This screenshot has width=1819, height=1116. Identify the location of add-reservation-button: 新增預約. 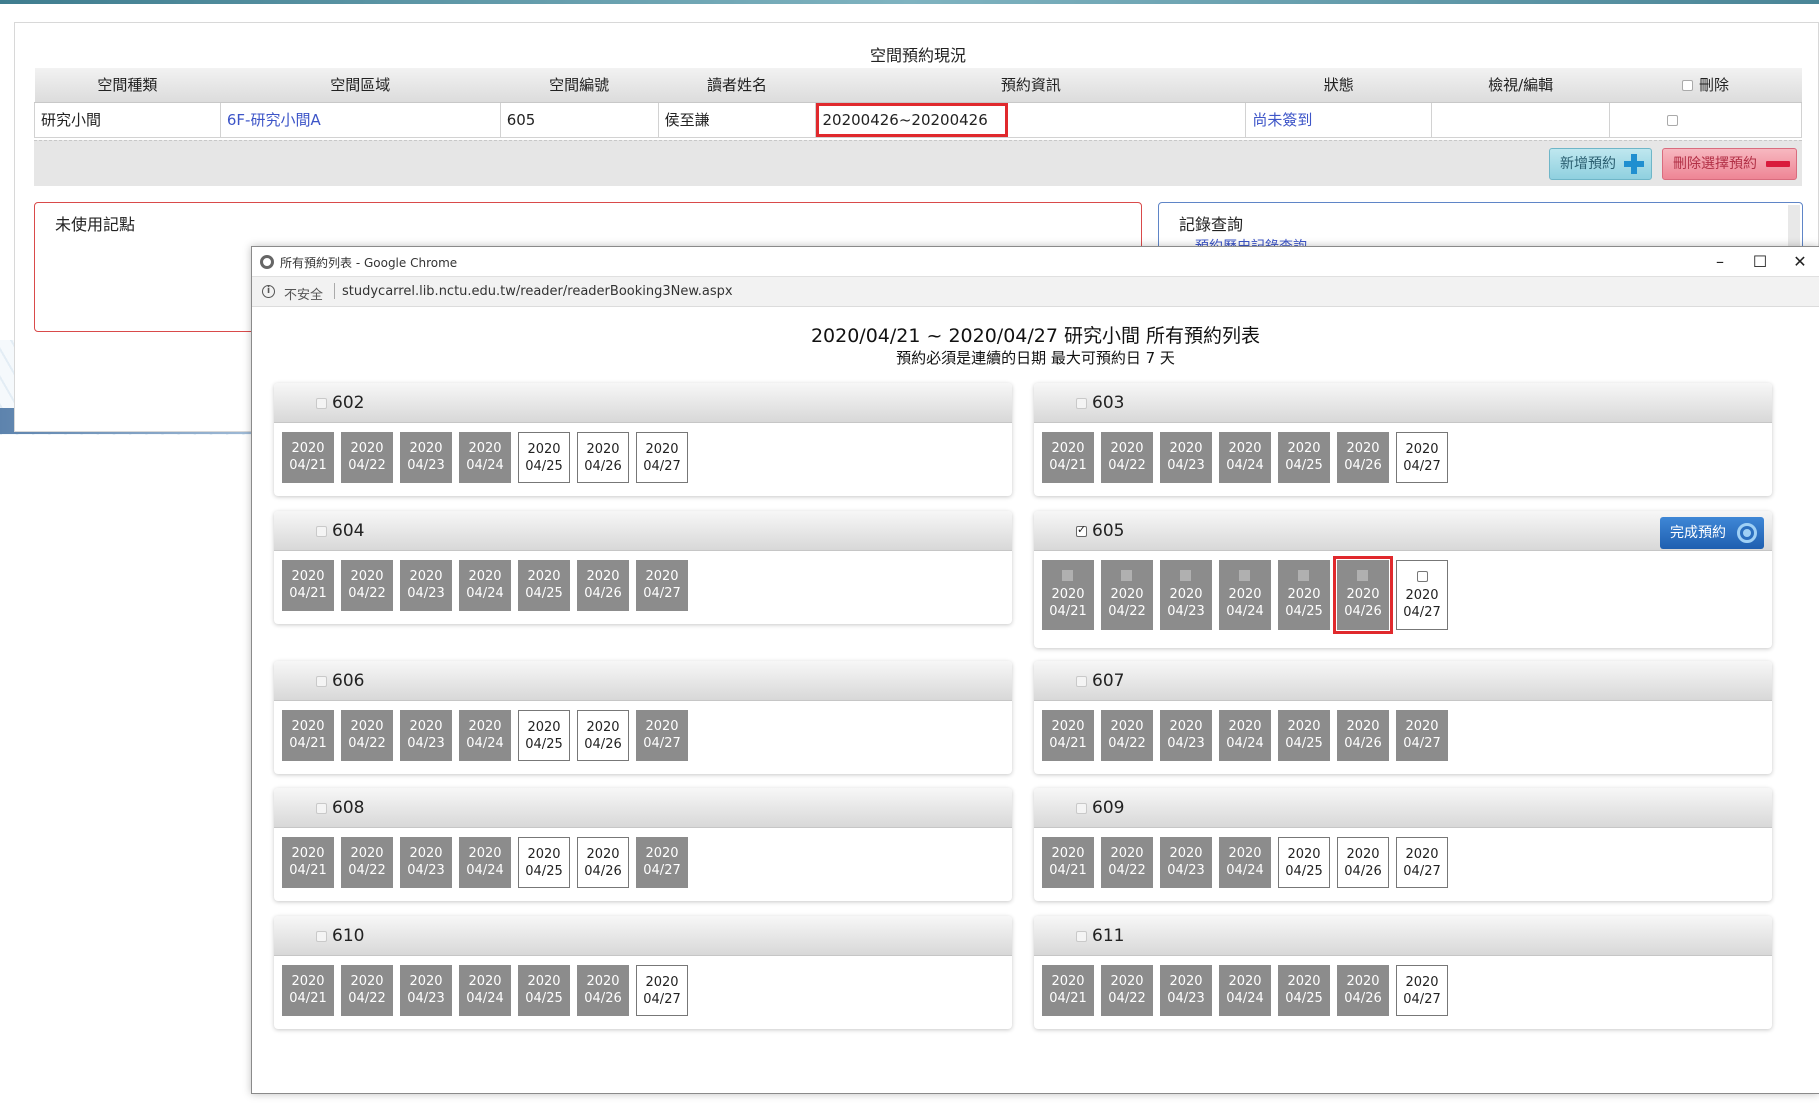
(1600, 164).